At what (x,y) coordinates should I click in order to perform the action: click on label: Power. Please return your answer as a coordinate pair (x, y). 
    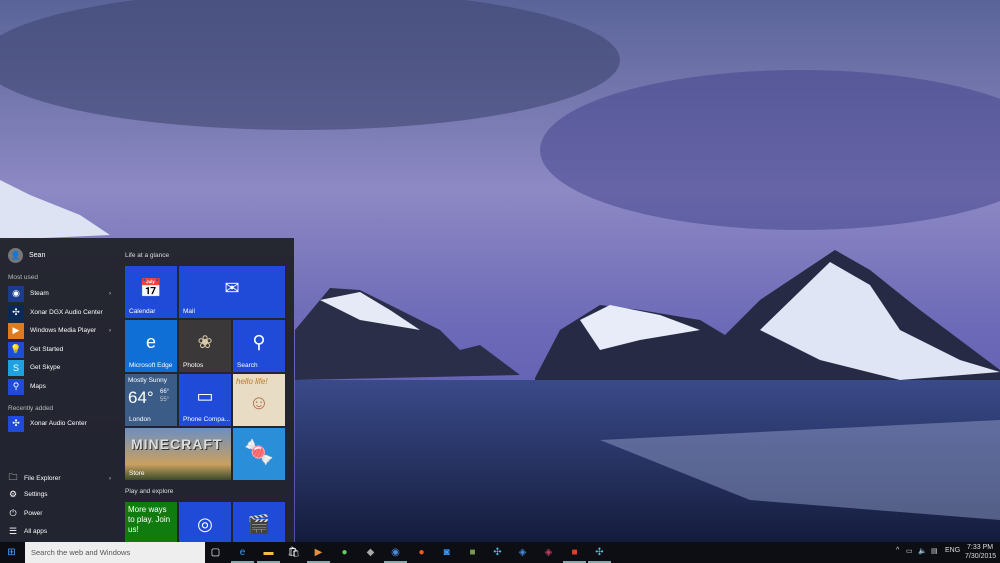
    Looking at the image, I should click on (33, 513).